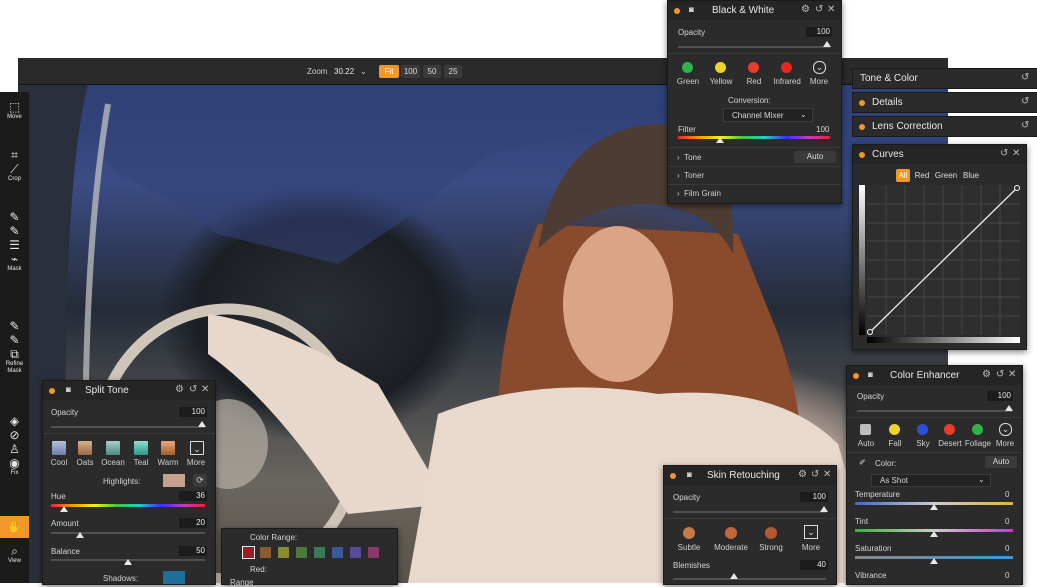 The height and width of the screenshot is (587, 1037). I want to click on tool-view: ⌕ View, so click(14, 554).